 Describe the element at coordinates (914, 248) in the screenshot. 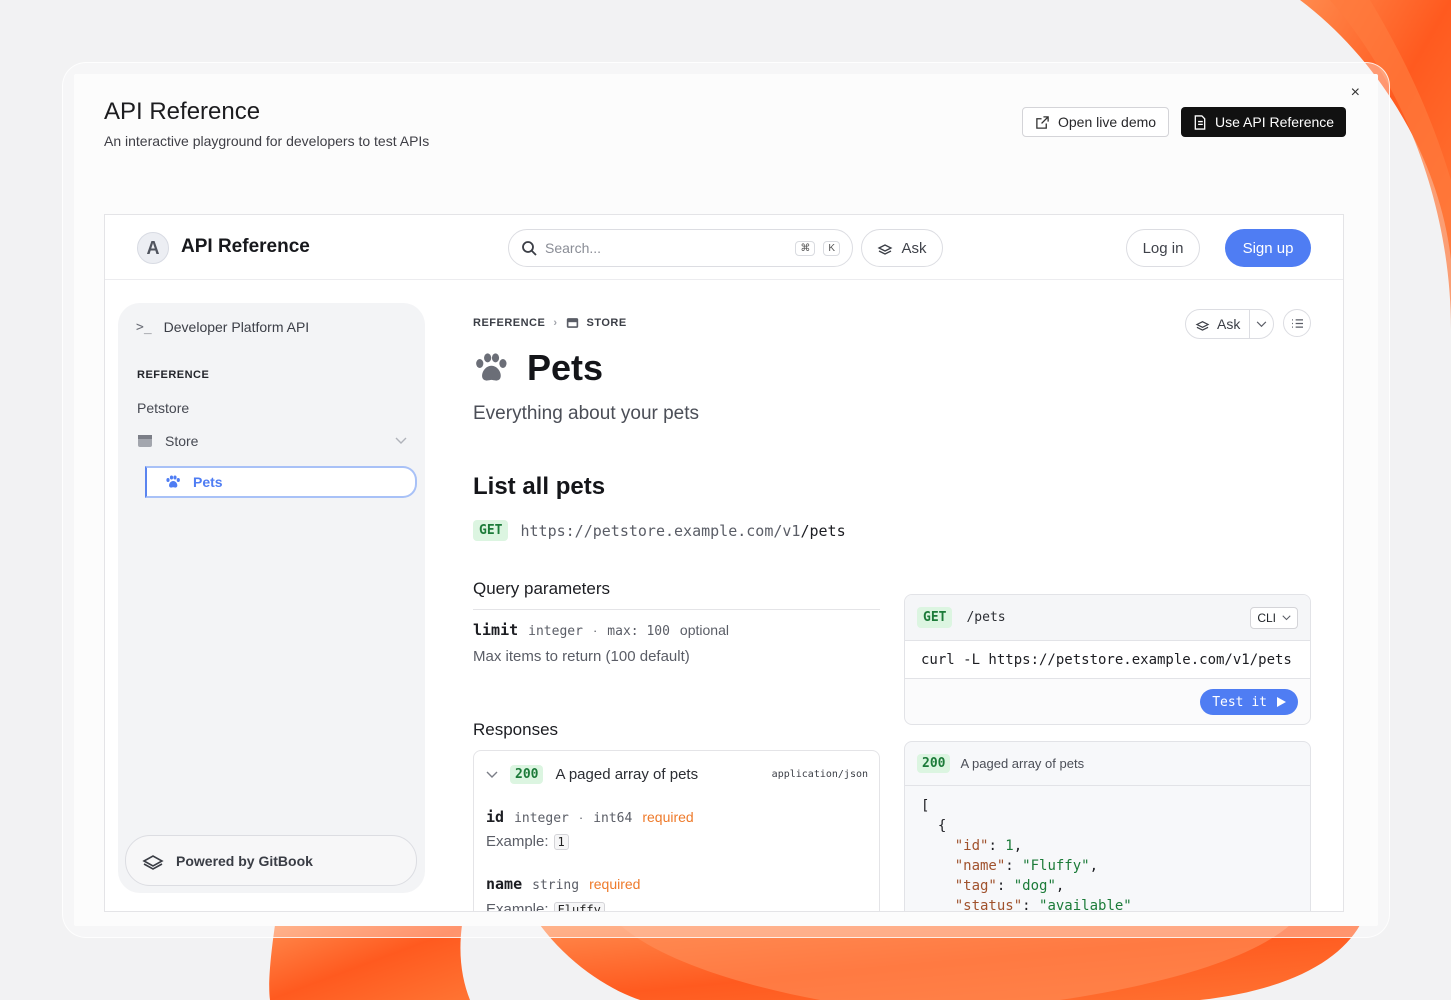

I see `ask-label: Ask` at that location.